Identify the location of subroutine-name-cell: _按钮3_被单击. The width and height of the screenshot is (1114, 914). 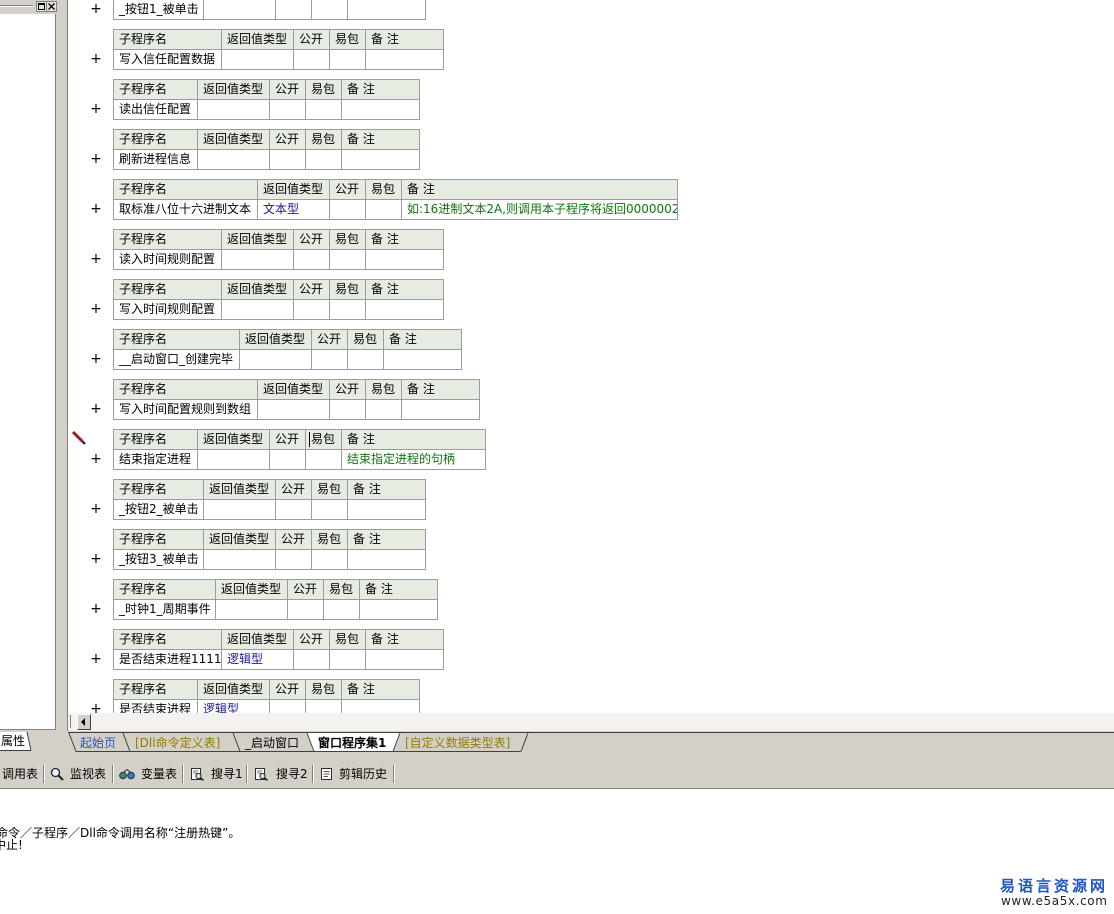
(158, 559).